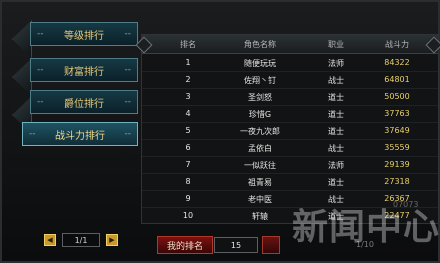 The width and height of the screenshot is (440, 263). What do you see at coordinates (290, 80) in the screenshot?
I see `table-row: 2 佐翔丶钉 战士 64801` at bounding box center [290, 80].